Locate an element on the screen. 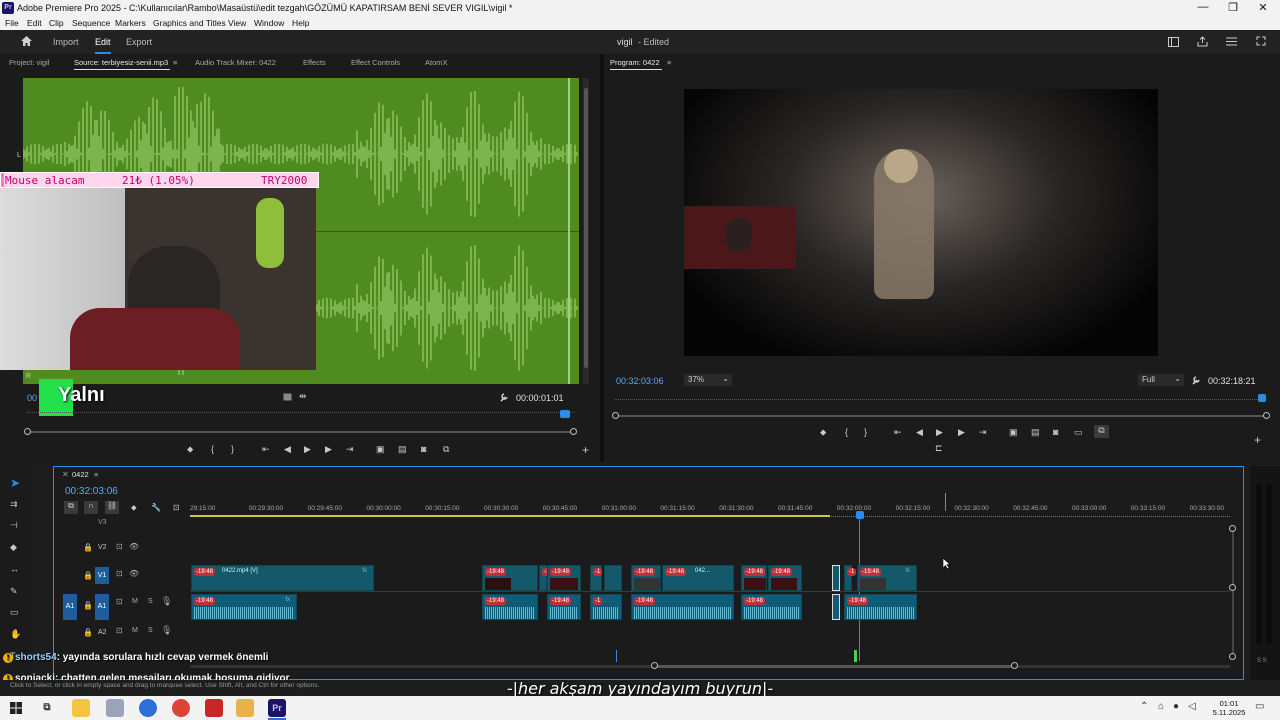  workspace-menu-icon is located at coordinates (1231, 41).